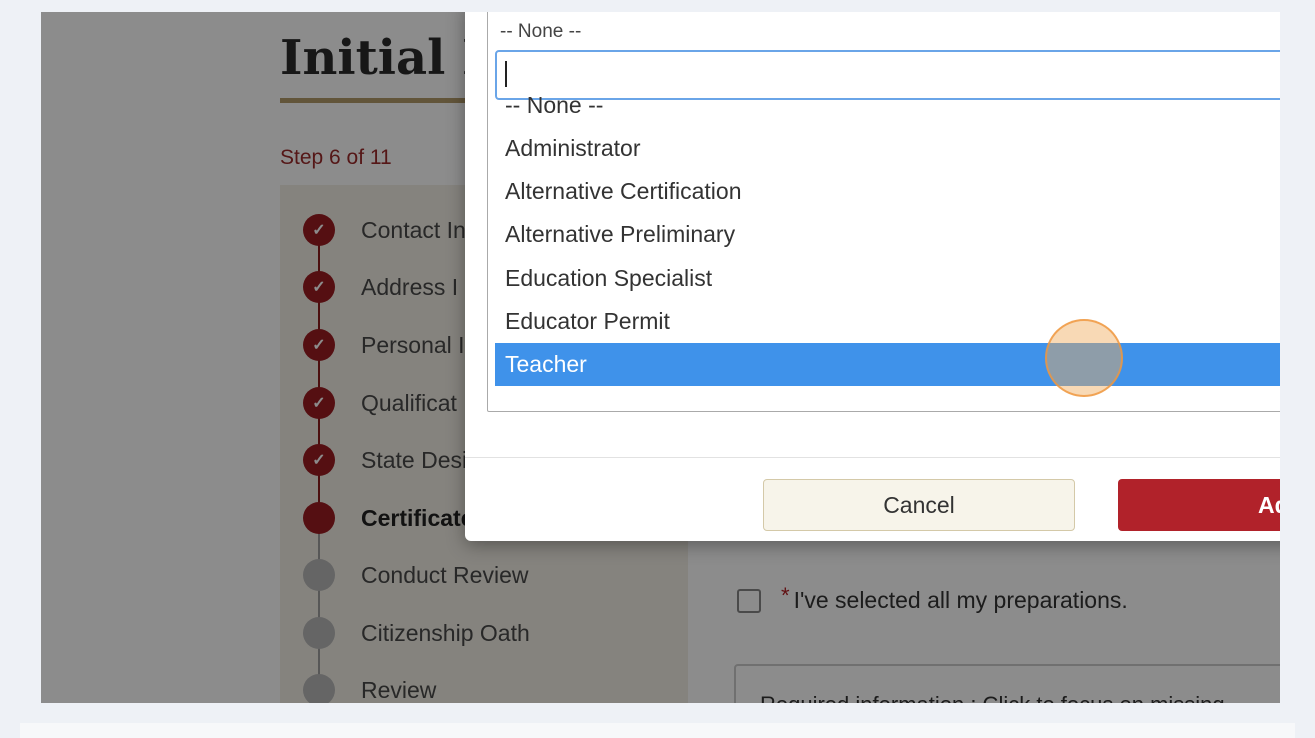 The height and width of the screenshot is (738, 1315). I want to click on dropdown-option: Alternative Preliminary, so click(887, 234).